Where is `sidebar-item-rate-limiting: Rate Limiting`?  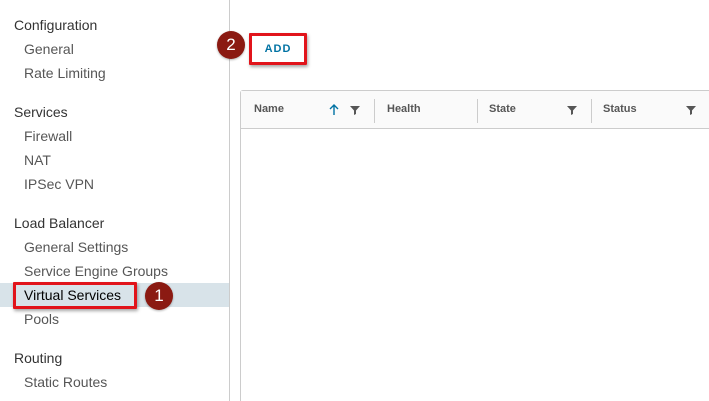 sidebar-item-rate-limiting: Rate Limiting is located at coordinates (114, 73).